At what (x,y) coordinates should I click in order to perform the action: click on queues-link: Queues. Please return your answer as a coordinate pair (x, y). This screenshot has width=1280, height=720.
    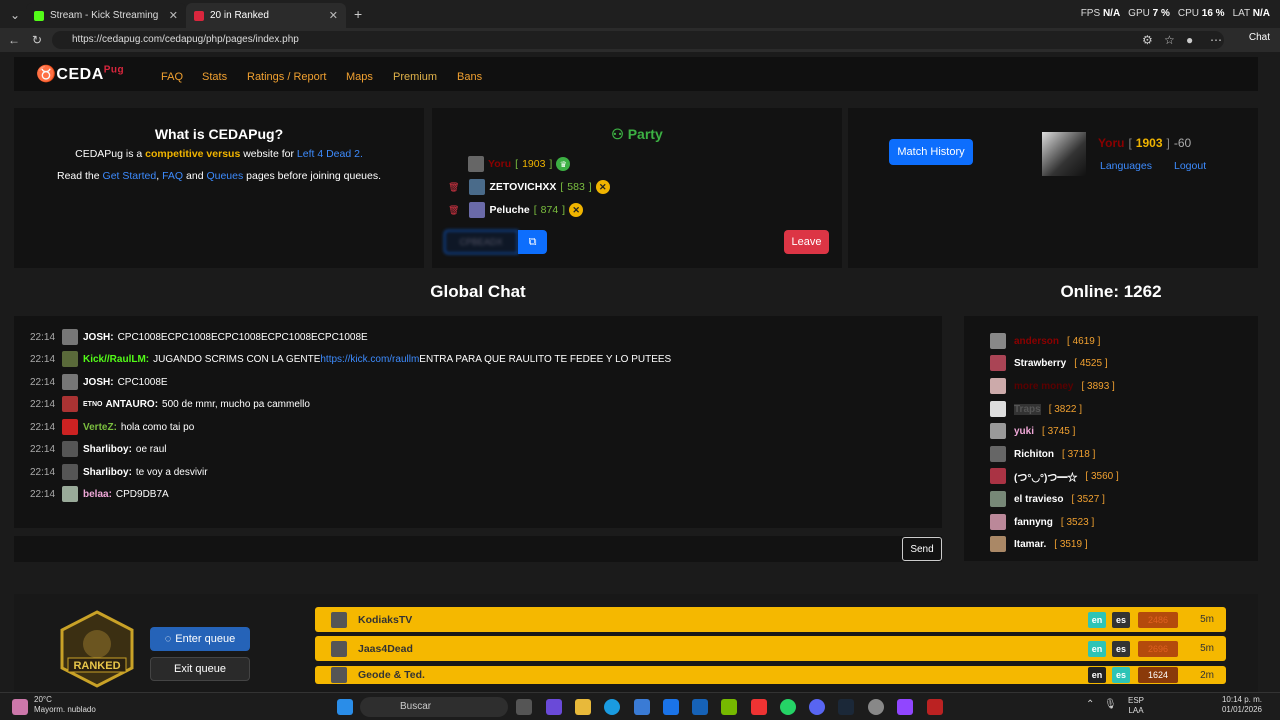
    Looking at the image, I should click on (224, 176).